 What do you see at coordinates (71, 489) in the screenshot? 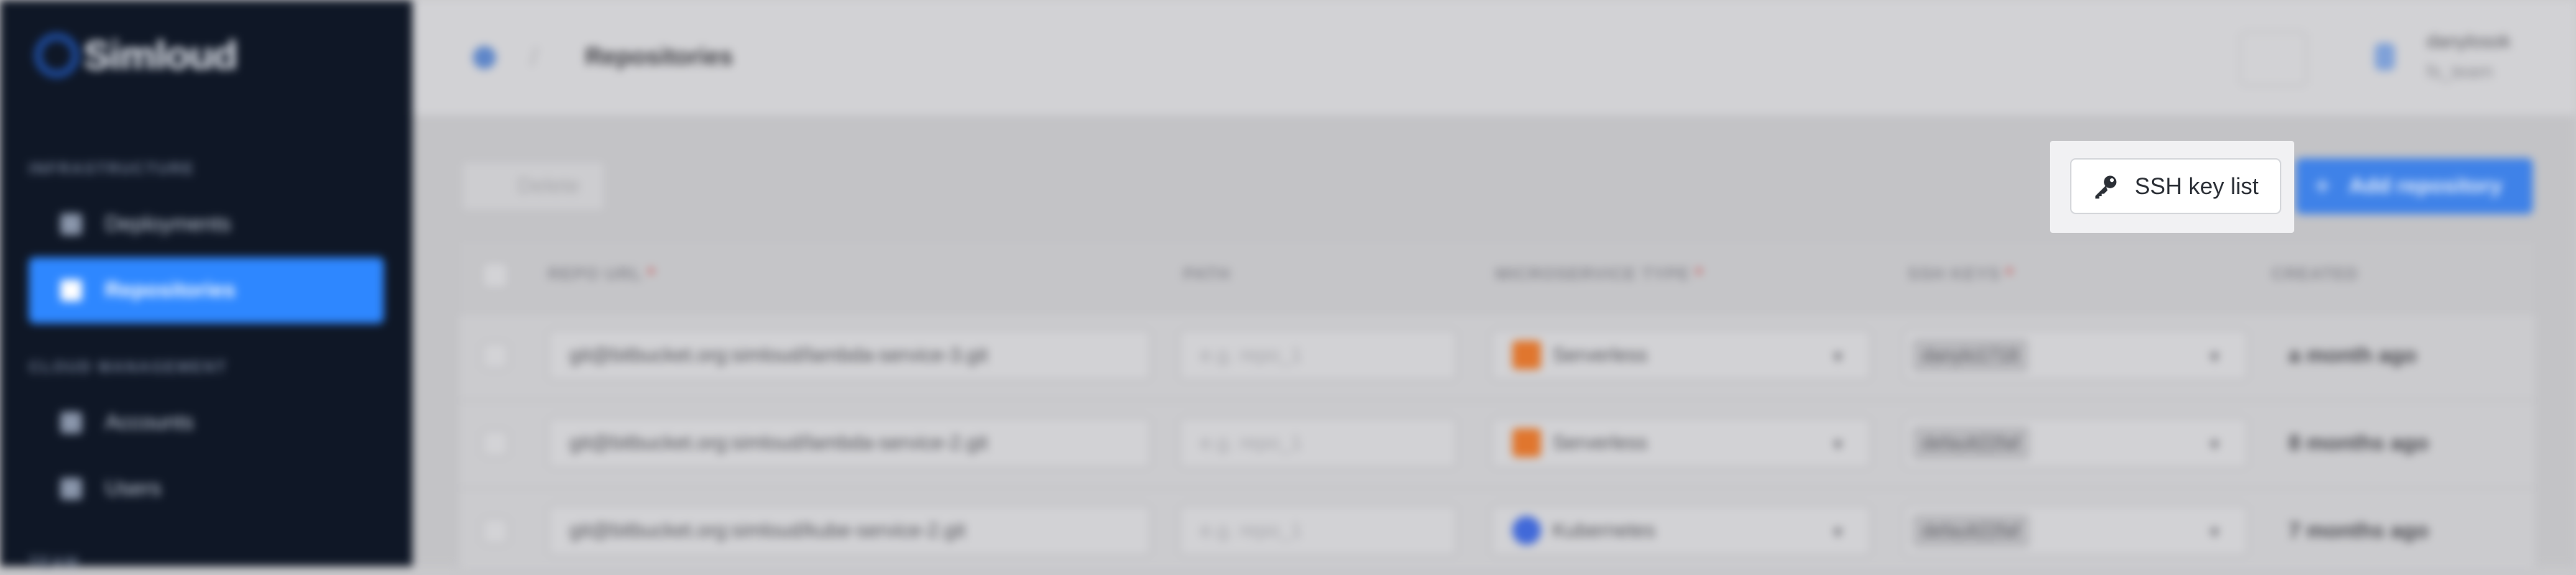
I see `user-icon` at bounding box center [71, 489].